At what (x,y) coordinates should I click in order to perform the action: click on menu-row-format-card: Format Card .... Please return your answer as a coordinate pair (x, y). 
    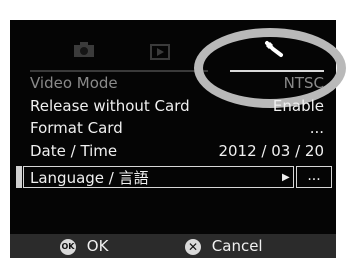
    Looking at the image, I should click on (173, 128).